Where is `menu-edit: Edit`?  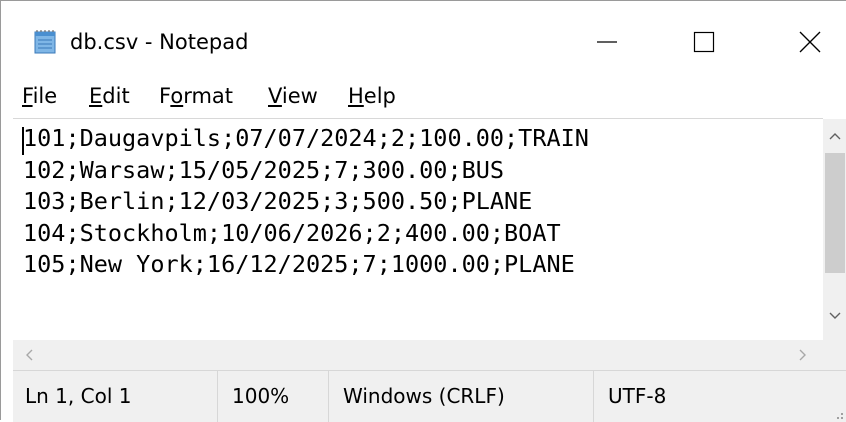 menu-edit: Edit is located at coordinates (109, 96).